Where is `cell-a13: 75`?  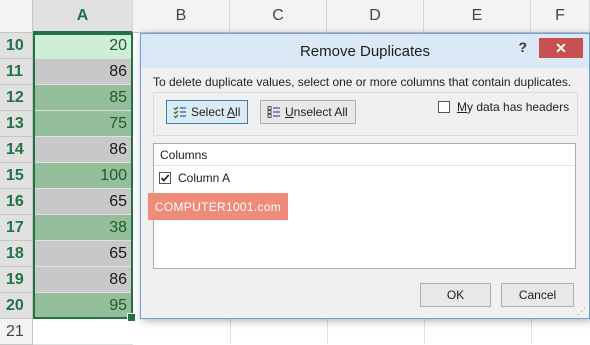
cell-a13: 75 is located at coordinates (83, 124).